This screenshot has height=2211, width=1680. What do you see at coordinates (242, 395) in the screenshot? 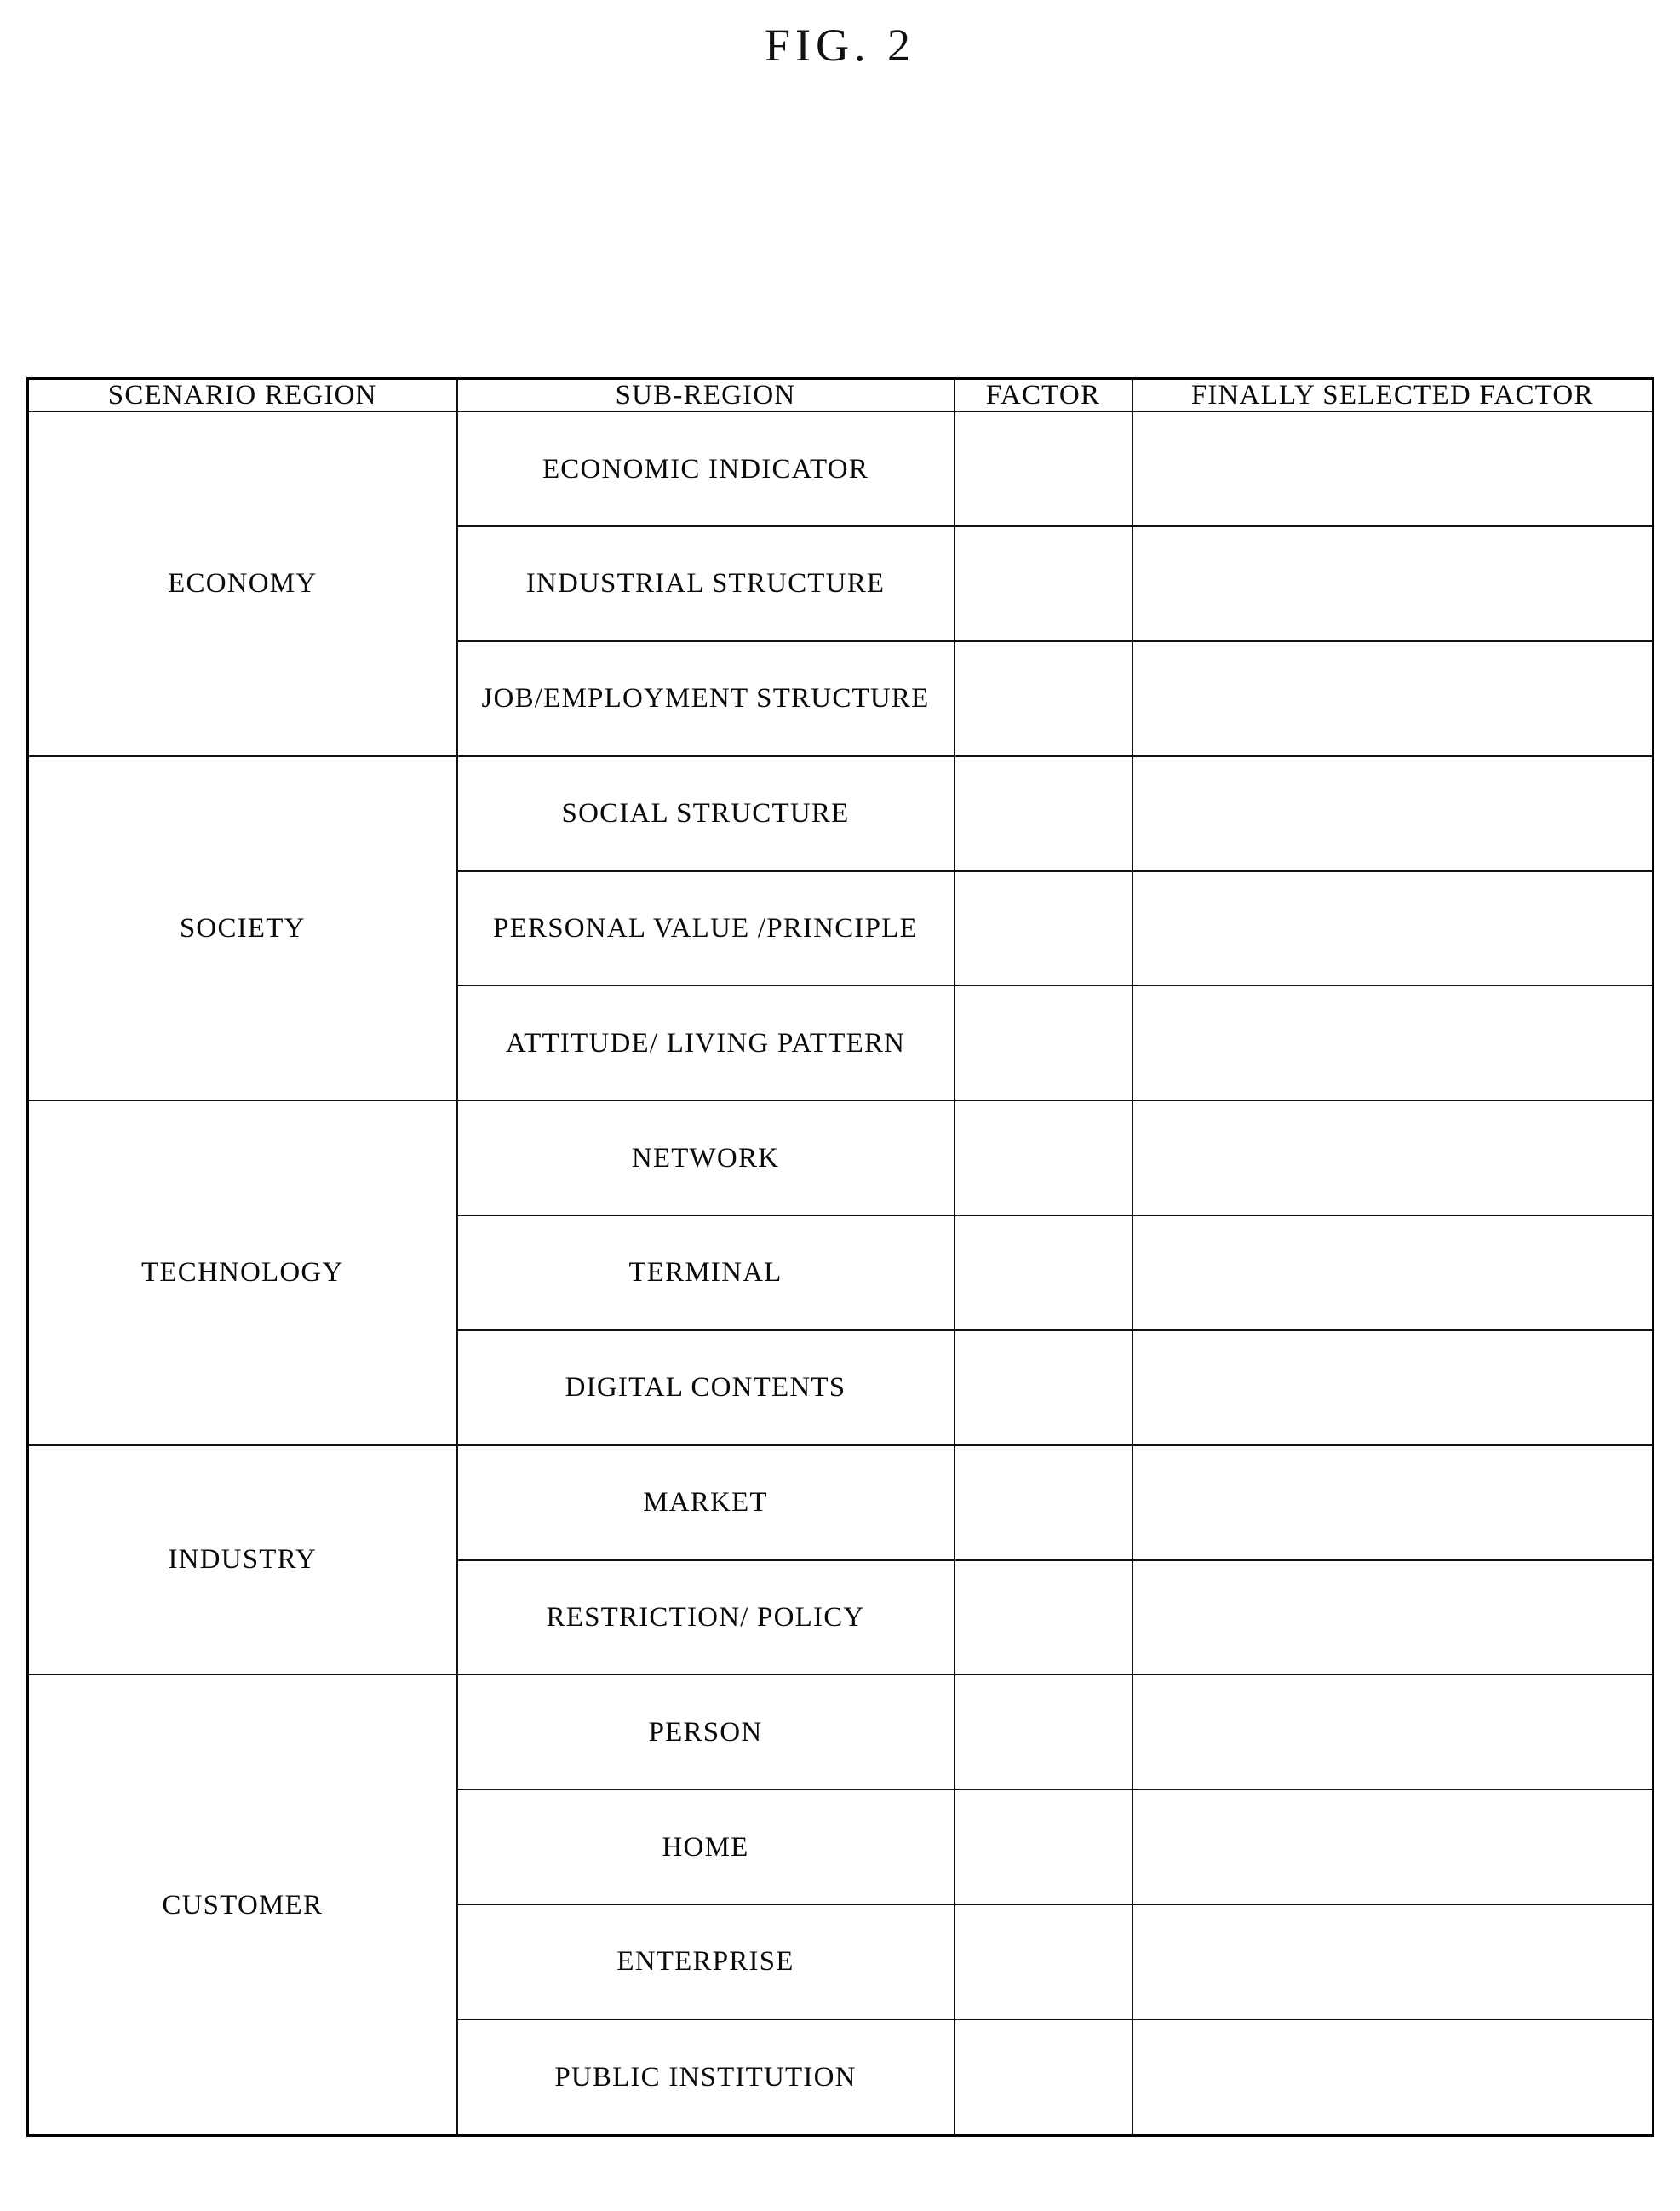
I see `column-header-scenario-region: SCENARIO REGION` at bounding box center [242, 395].